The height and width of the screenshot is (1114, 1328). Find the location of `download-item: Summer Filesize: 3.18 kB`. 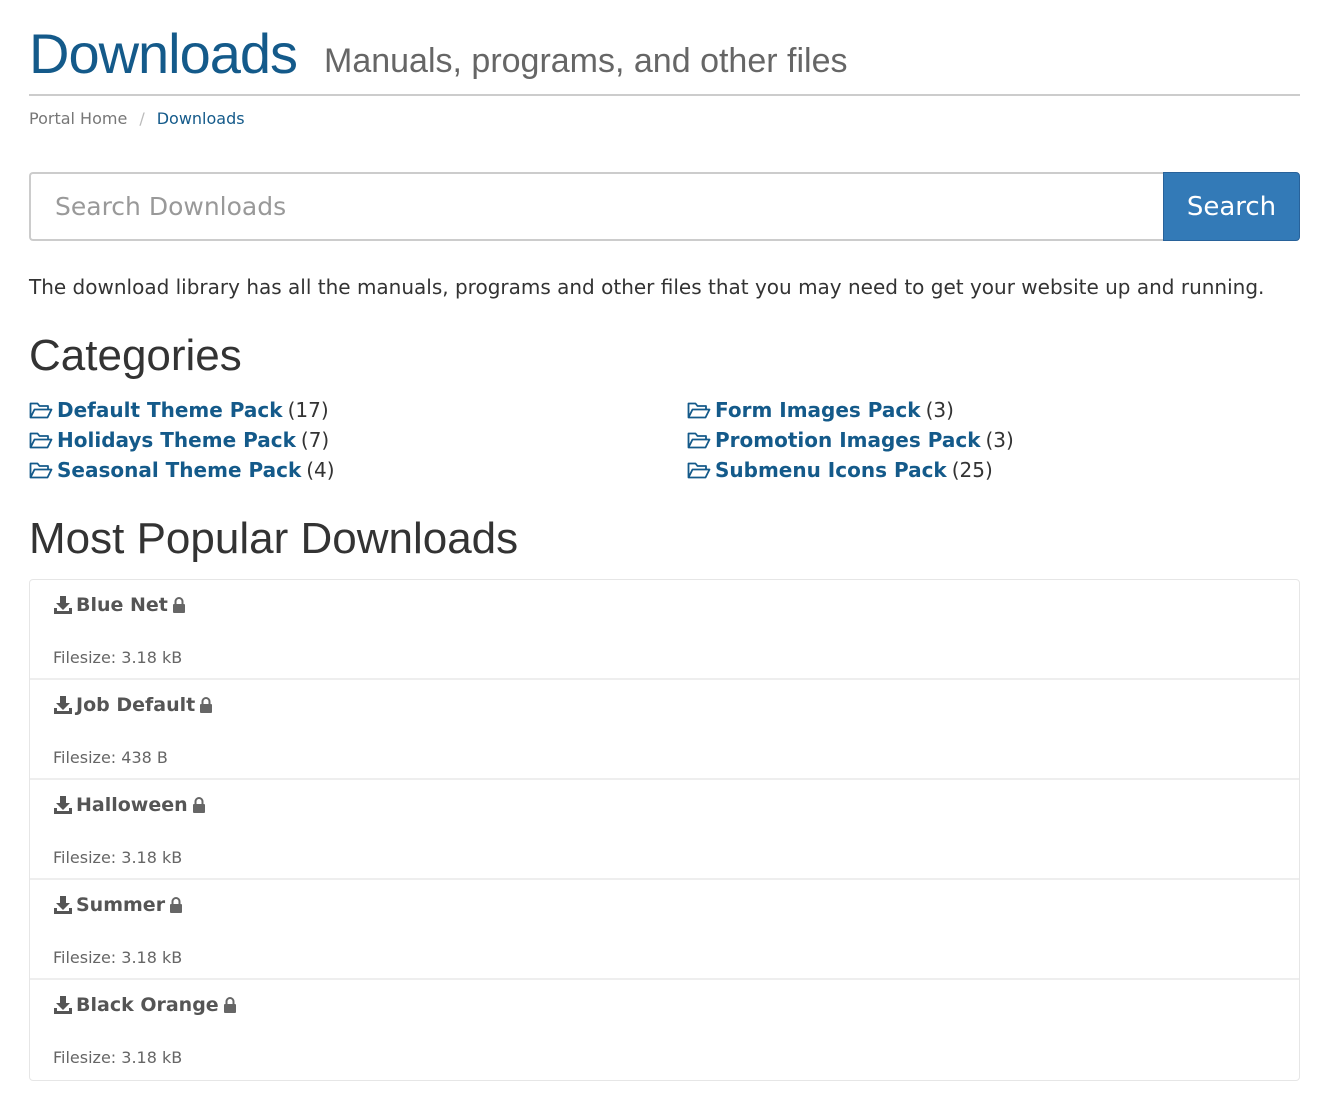

download-item: Summer Filesize: 3.18 kB is located at coordinates (664, 930).